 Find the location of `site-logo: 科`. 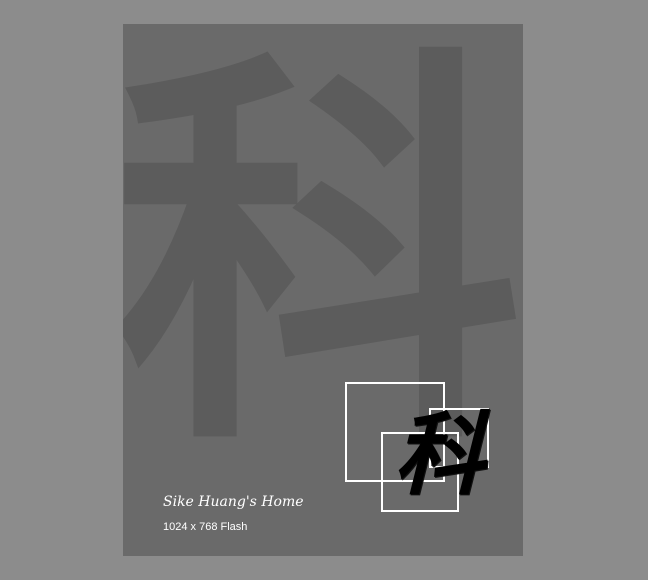

site-logo: 科 is located at coordinates (418, 447).